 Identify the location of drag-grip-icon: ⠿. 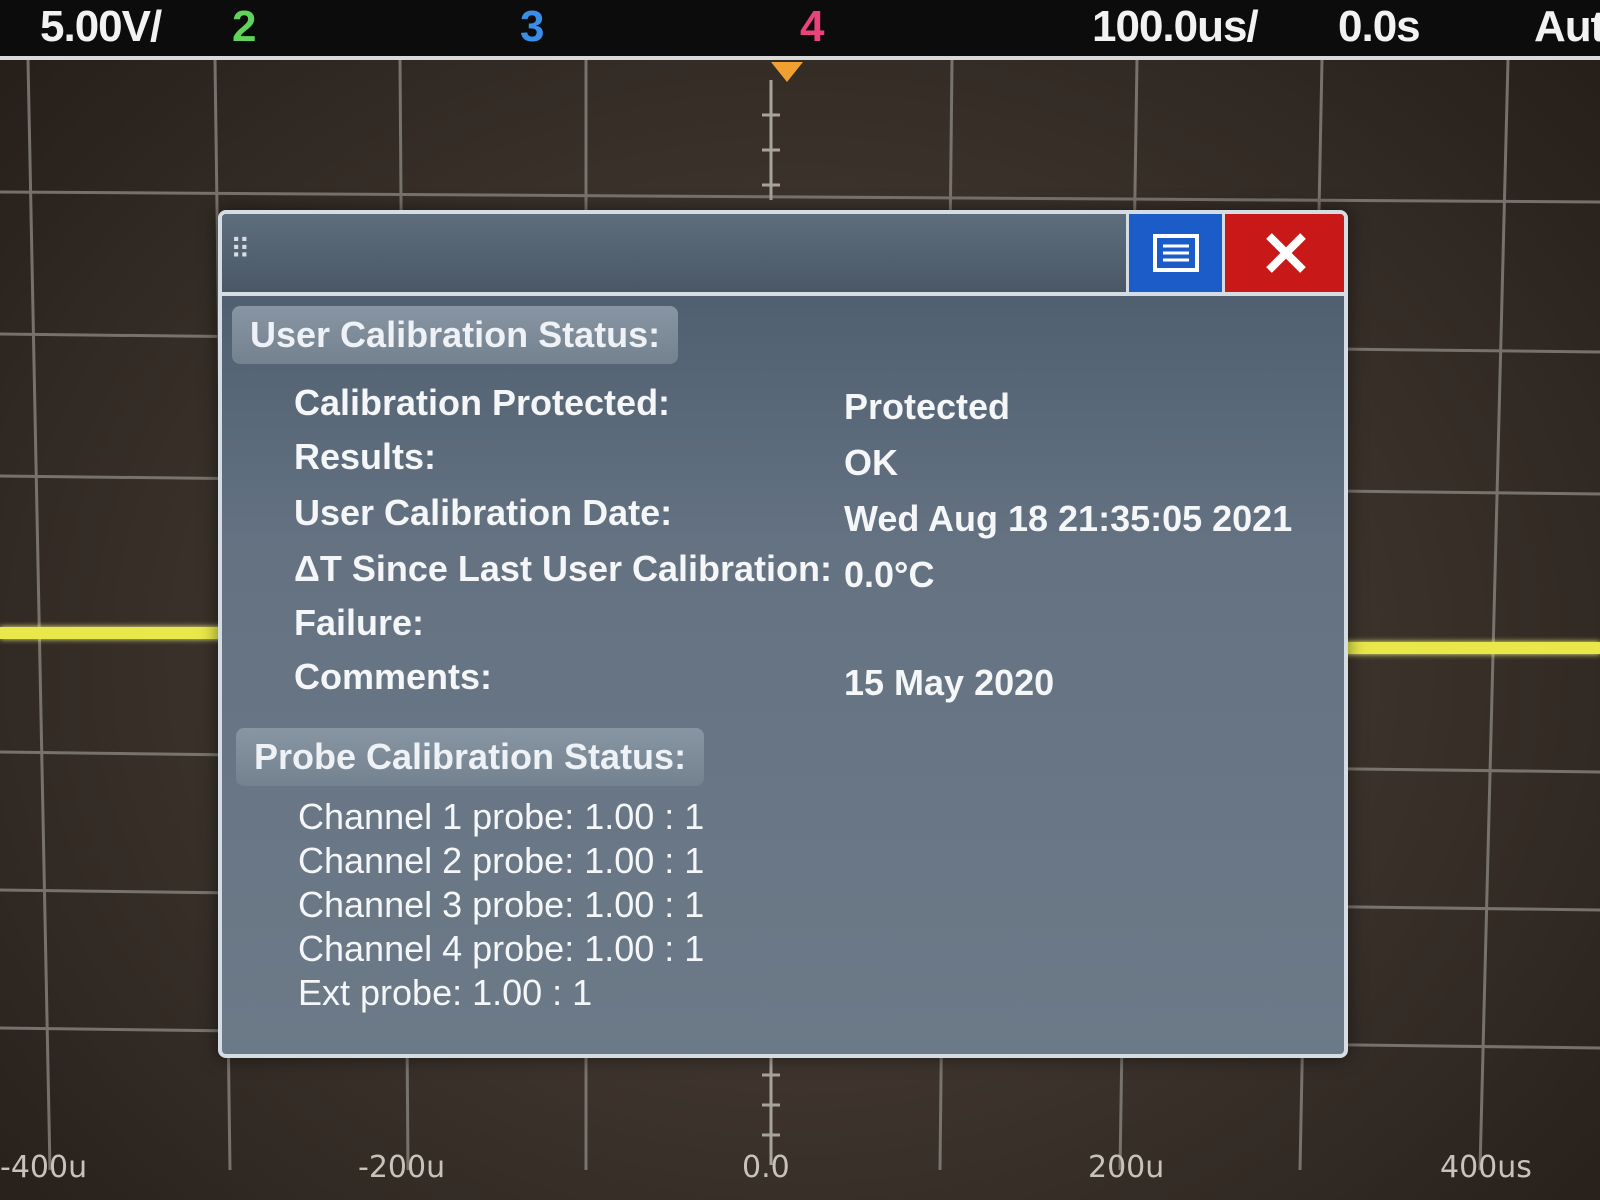
(240, 250).